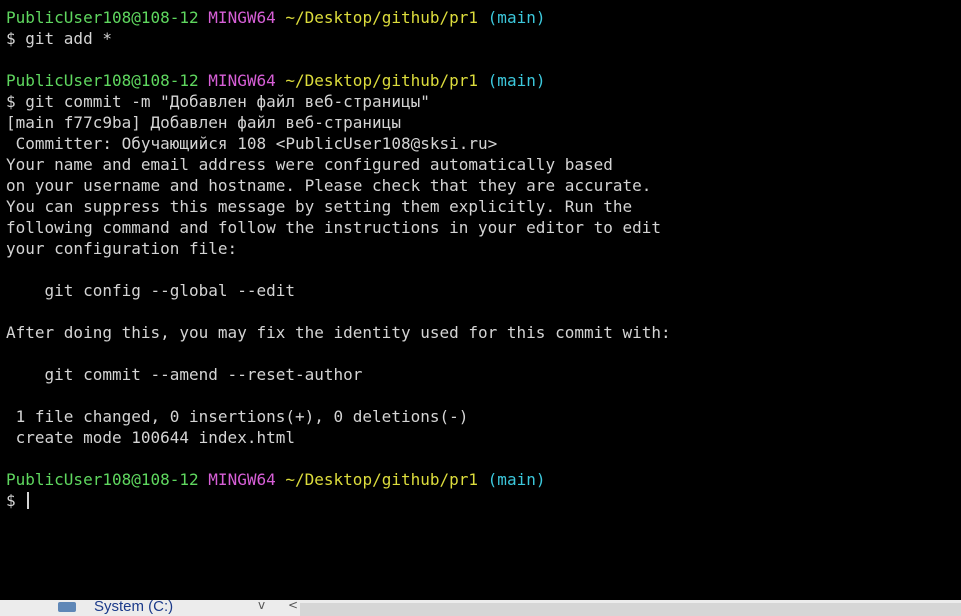 The image size is (961, 616). I want to click on drive-label: System (C:), so click(133, 608).